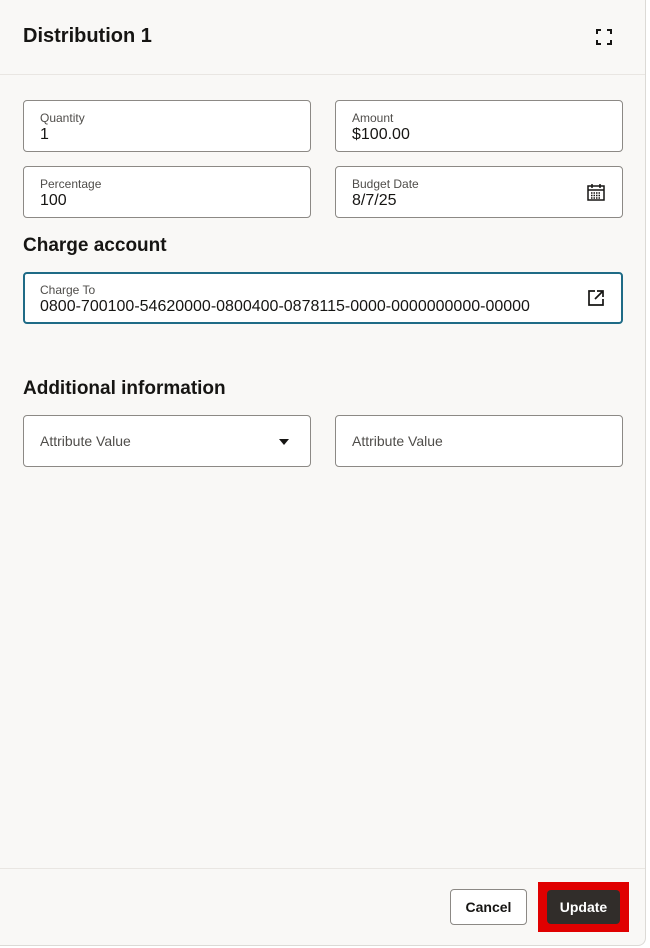  What do you see at coordinates (604, 37) in the screenshot?
I see `expand-icon` at bounding box center [604, 37].